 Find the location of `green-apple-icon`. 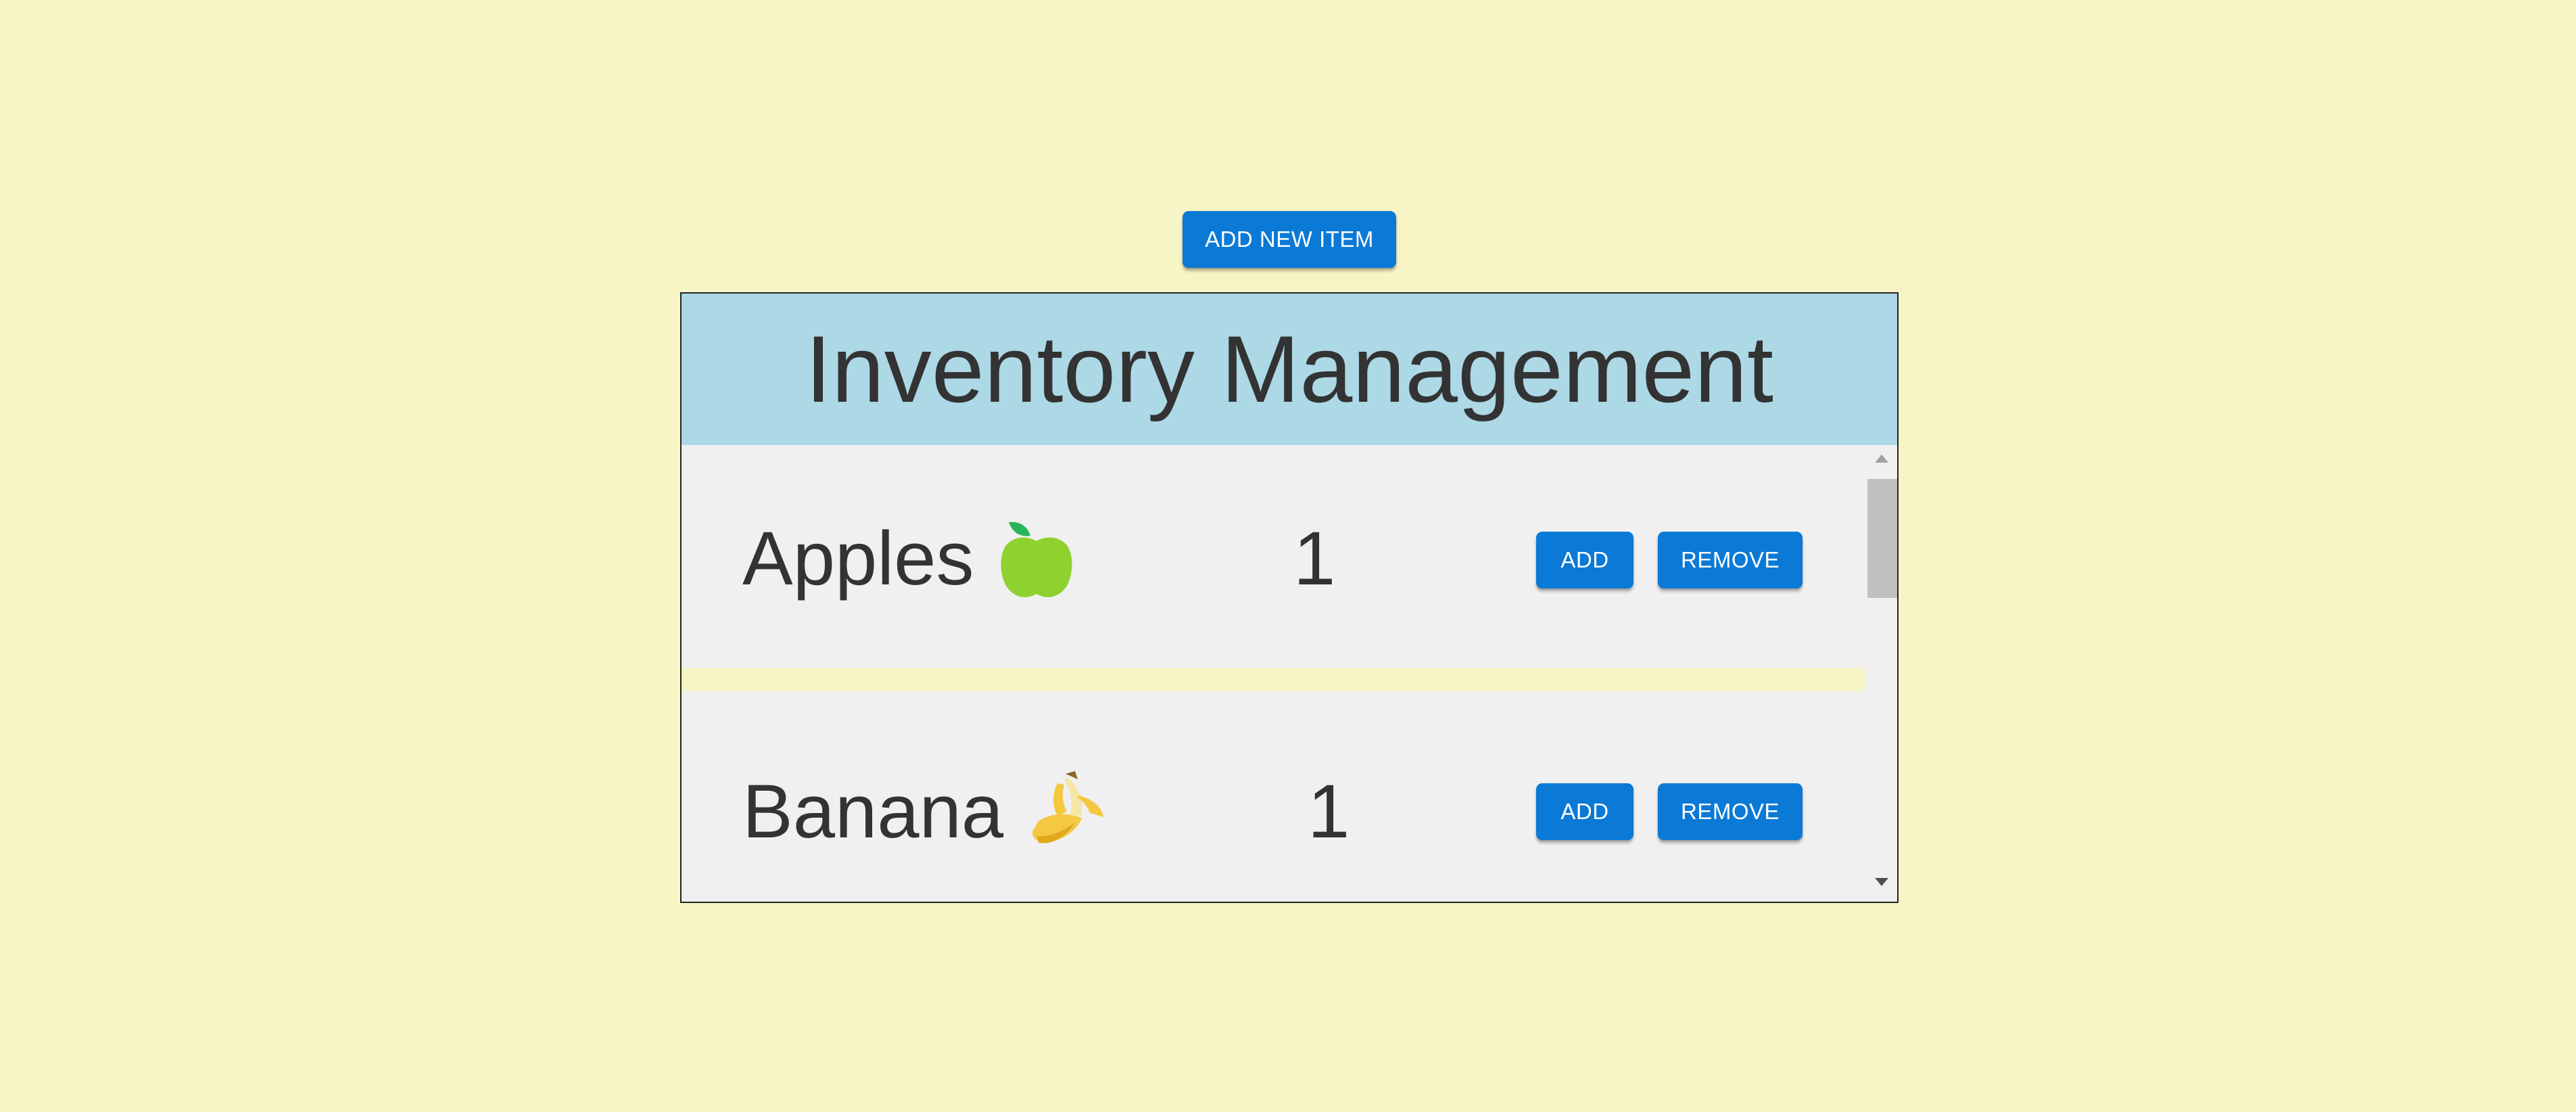

green-apple-icon is located at coordinates (1036, 559).